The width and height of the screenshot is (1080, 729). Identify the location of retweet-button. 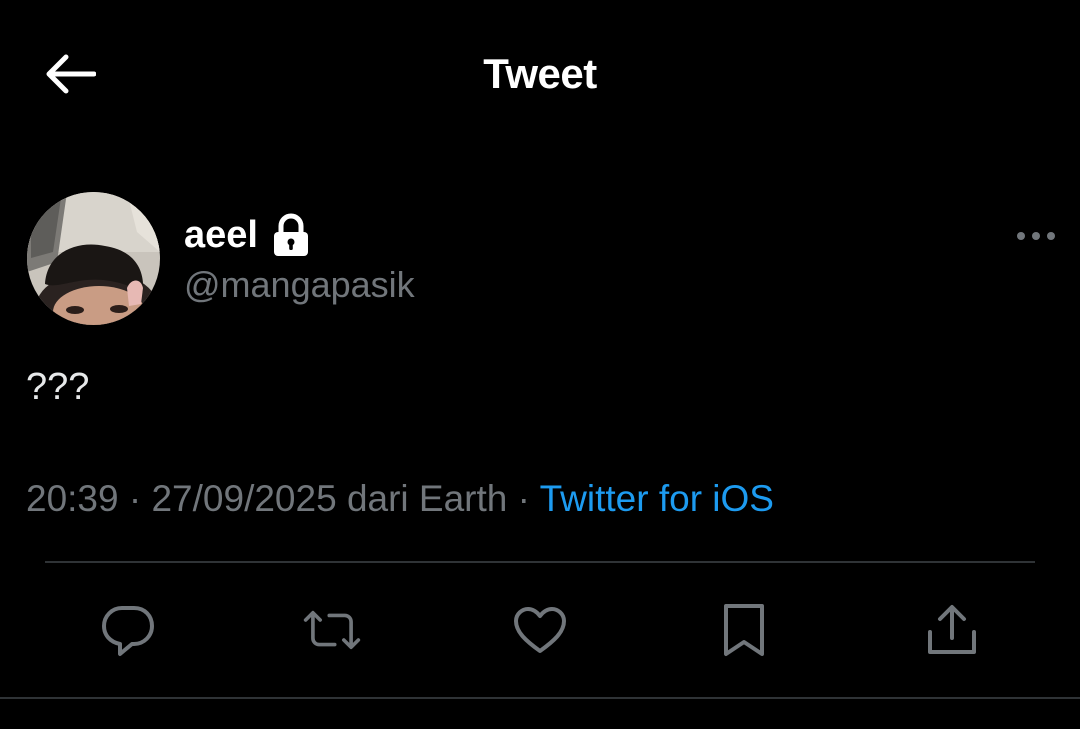
(332, 630).